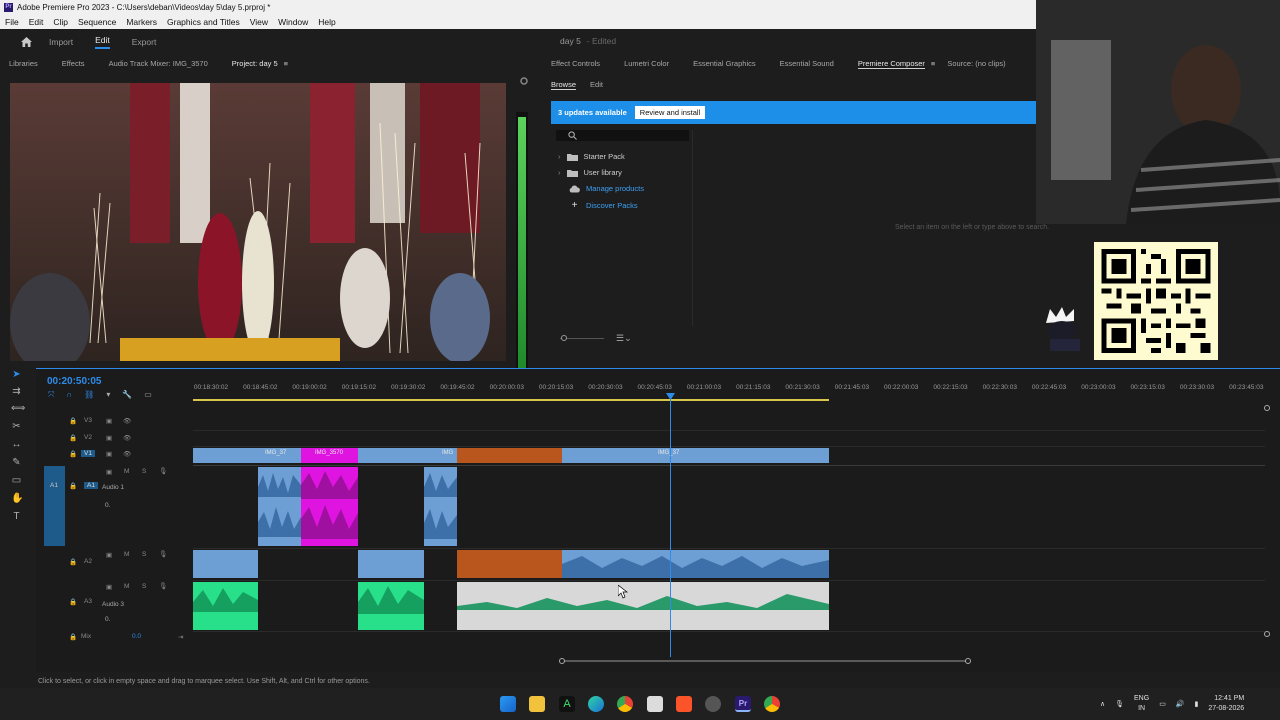 The image size is (1280, 720). What do you see at coordinates (622, 135) in the screenshot?
I see `composer-search-input` at bounding box center [622, 135].